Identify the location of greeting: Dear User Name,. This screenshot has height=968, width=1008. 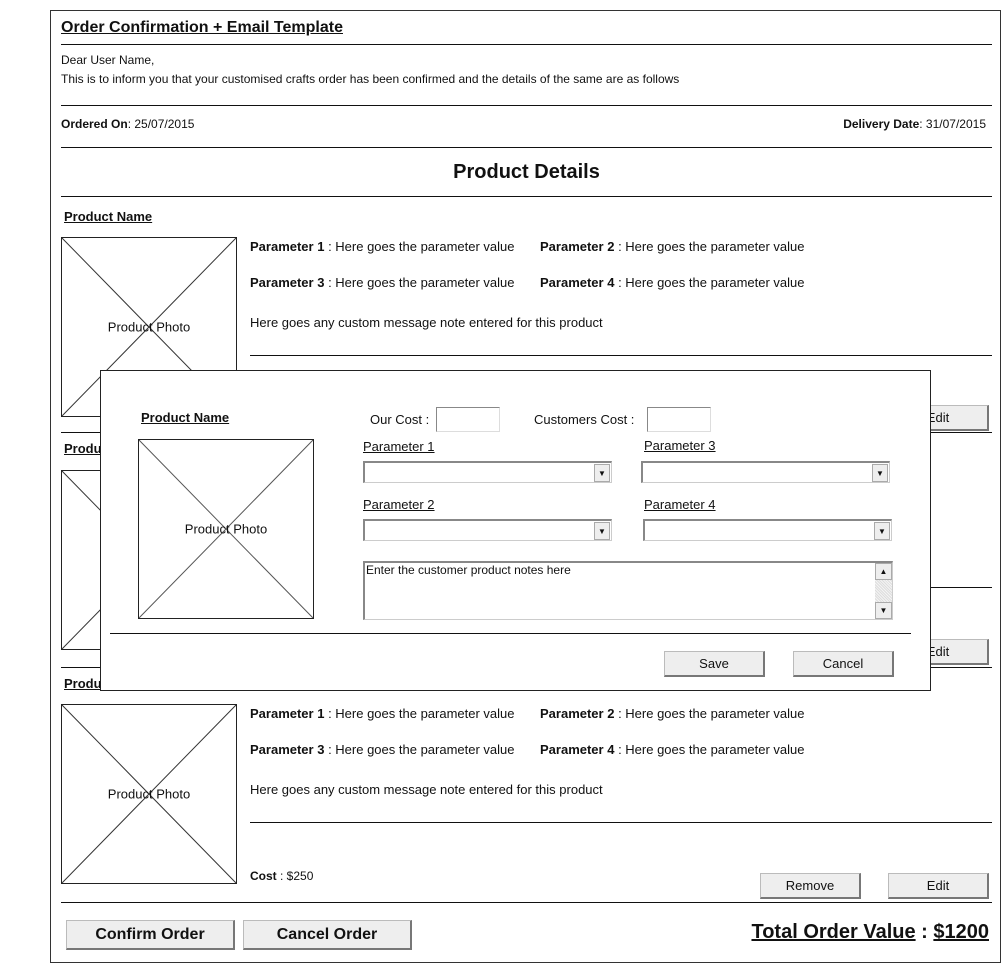
(108, 60).